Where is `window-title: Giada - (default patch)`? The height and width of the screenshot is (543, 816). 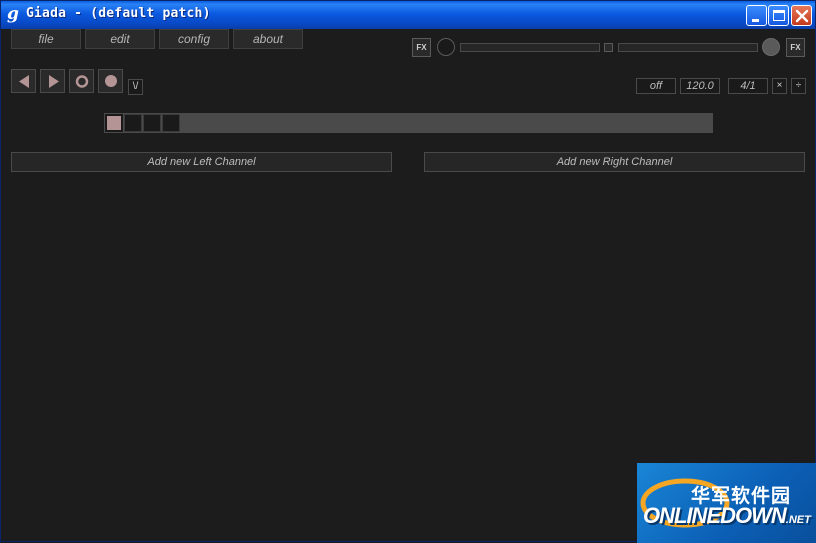 window-title: Giada - (default patch) is located at coordinates (118, 13).